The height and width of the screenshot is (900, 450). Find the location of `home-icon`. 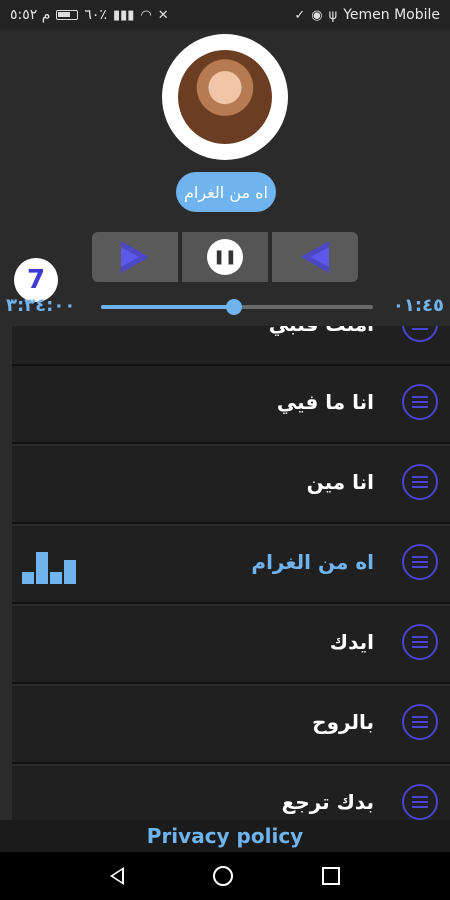

home-icon is located at coordinates (222, 876).